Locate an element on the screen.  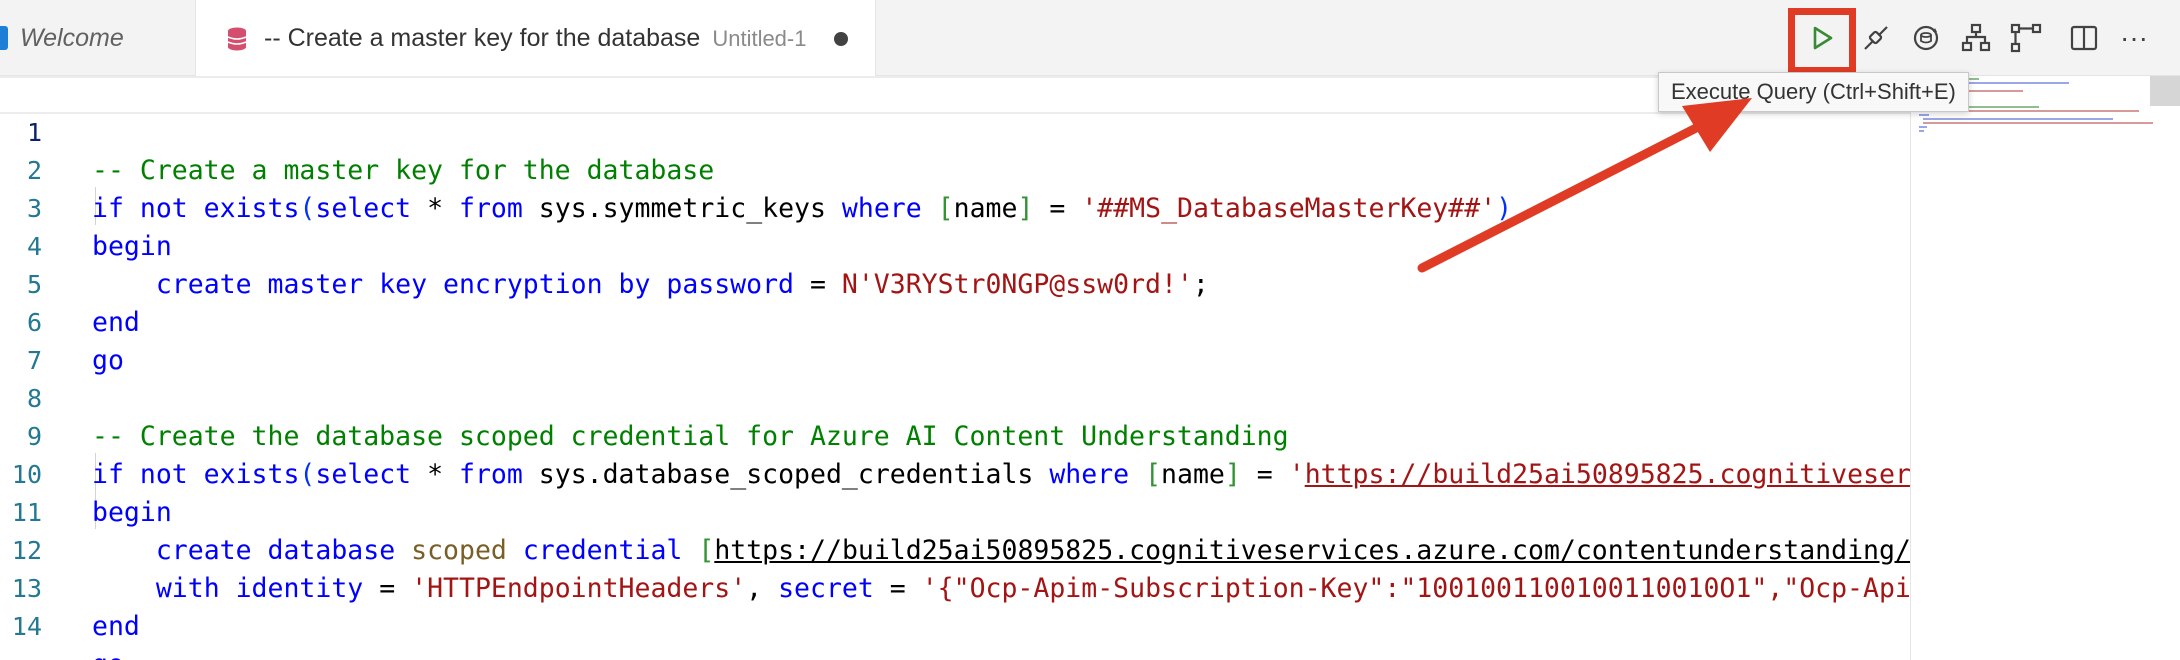
more-actions-icon: ··· is located at coordinates (2134, 37).